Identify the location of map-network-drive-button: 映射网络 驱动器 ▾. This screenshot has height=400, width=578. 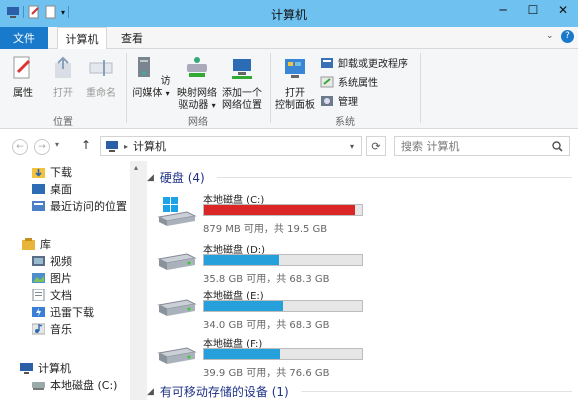
(197, 83).